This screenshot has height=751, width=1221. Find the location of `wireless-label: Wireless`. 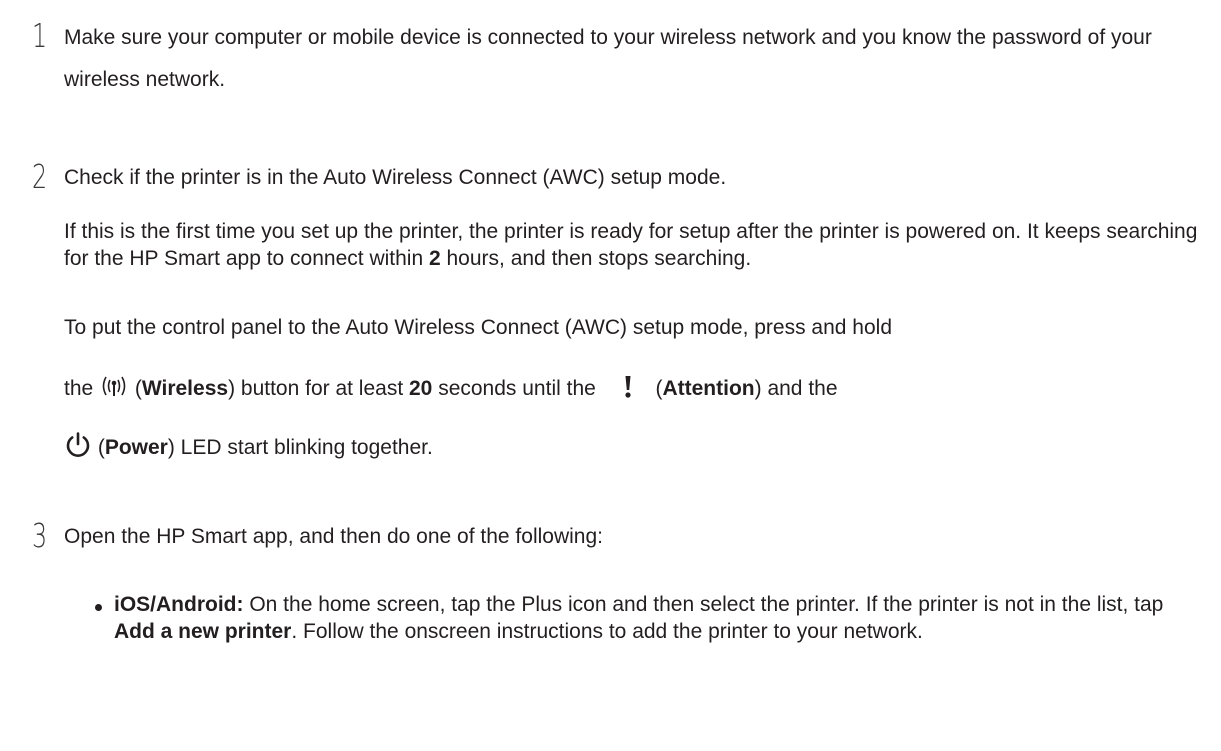

wireless-label: Wireless is located at coordinates (185, 389).